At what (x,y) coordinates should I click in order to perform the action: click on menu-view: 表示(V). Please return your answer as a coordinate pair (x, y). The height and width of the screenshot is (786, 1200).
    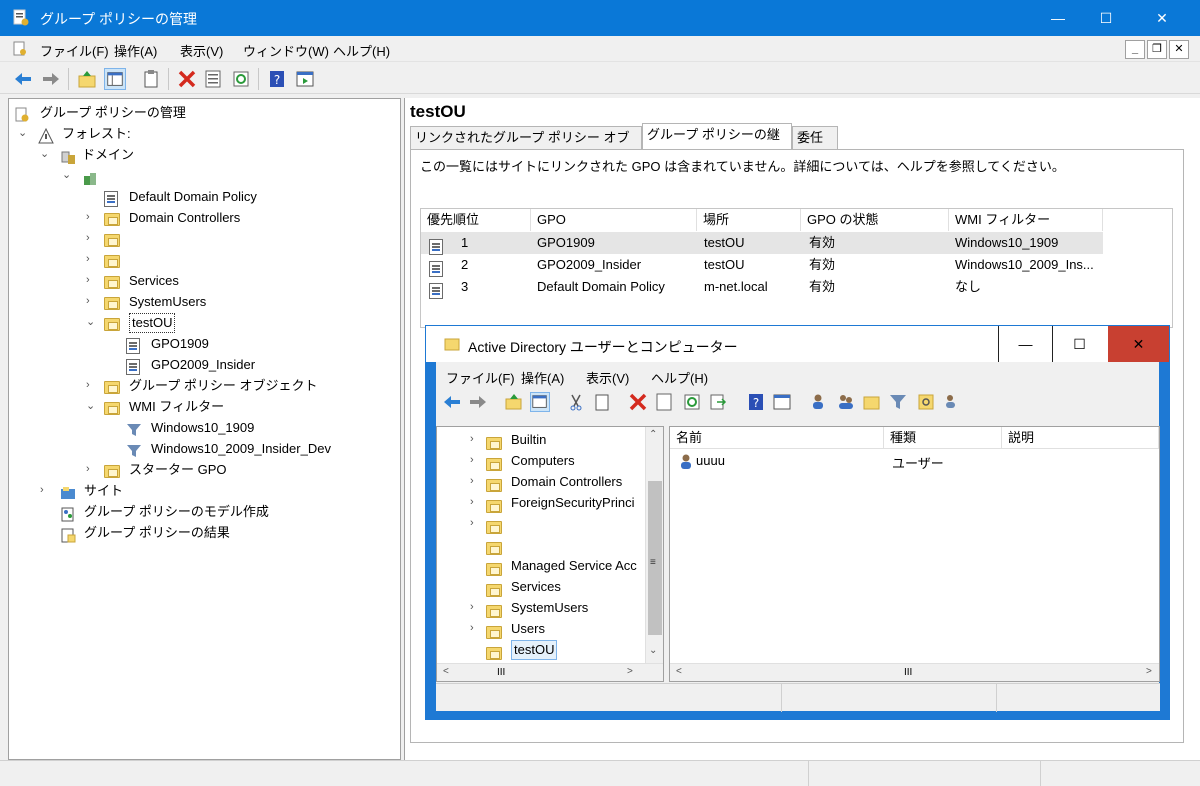
    Looking at the image, I should click on (201, 50).